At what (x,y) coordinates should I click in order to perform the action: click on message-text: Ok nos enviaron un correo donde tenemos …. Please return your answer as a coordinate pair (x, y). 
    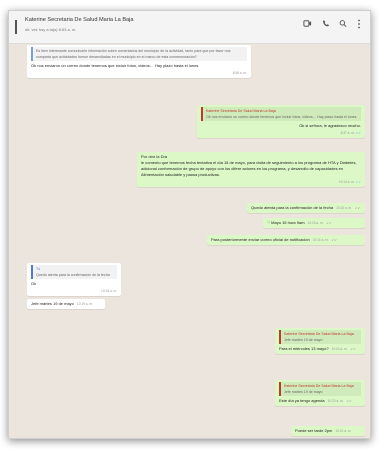
    Looking at the image, I should click on (115, 65).